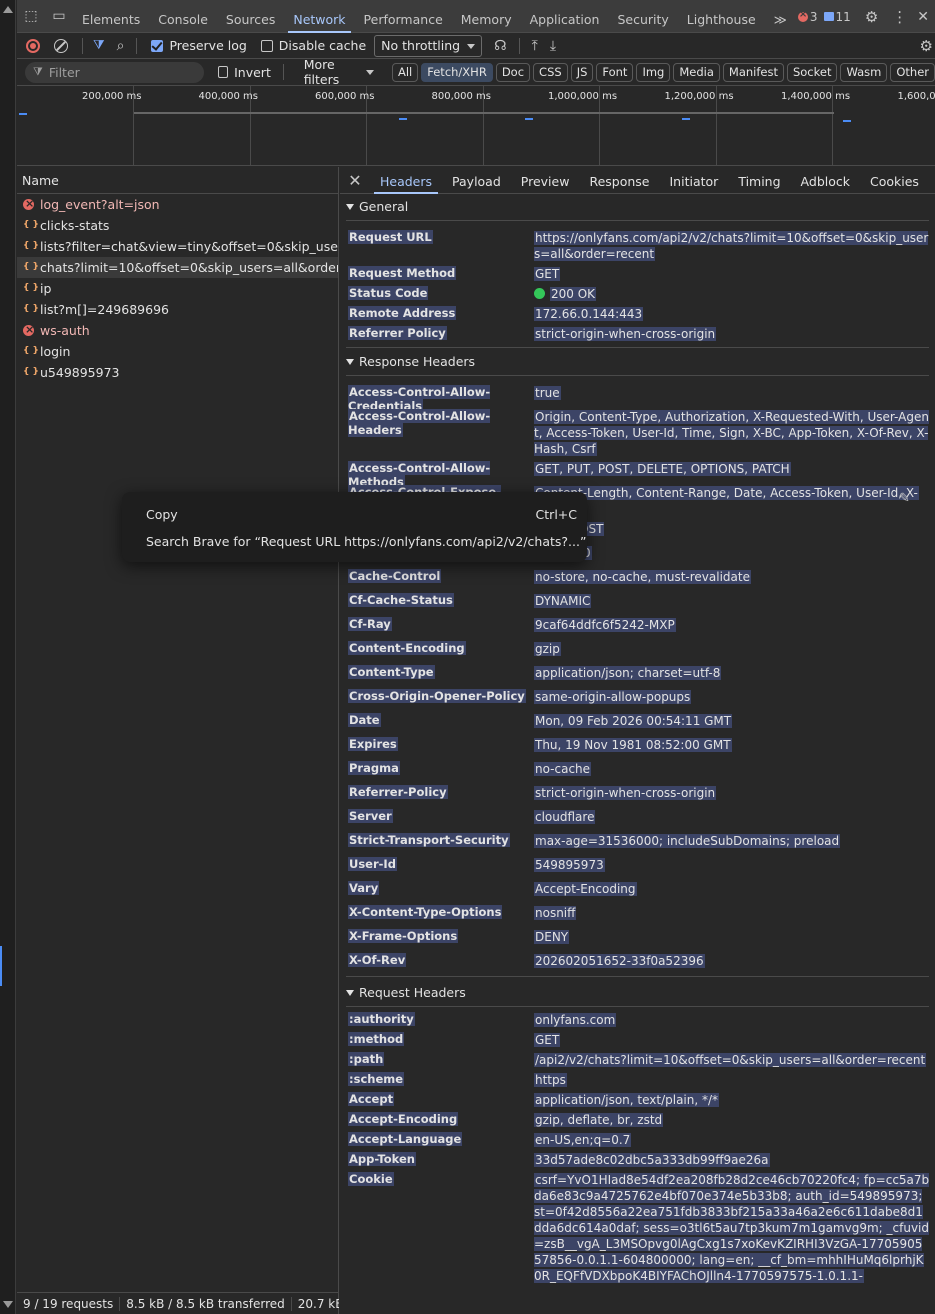  What do you see at coordinates (912, 72) in the screenshot?
I see `filter-chip-other: Other` at bounding box center [912, 72].